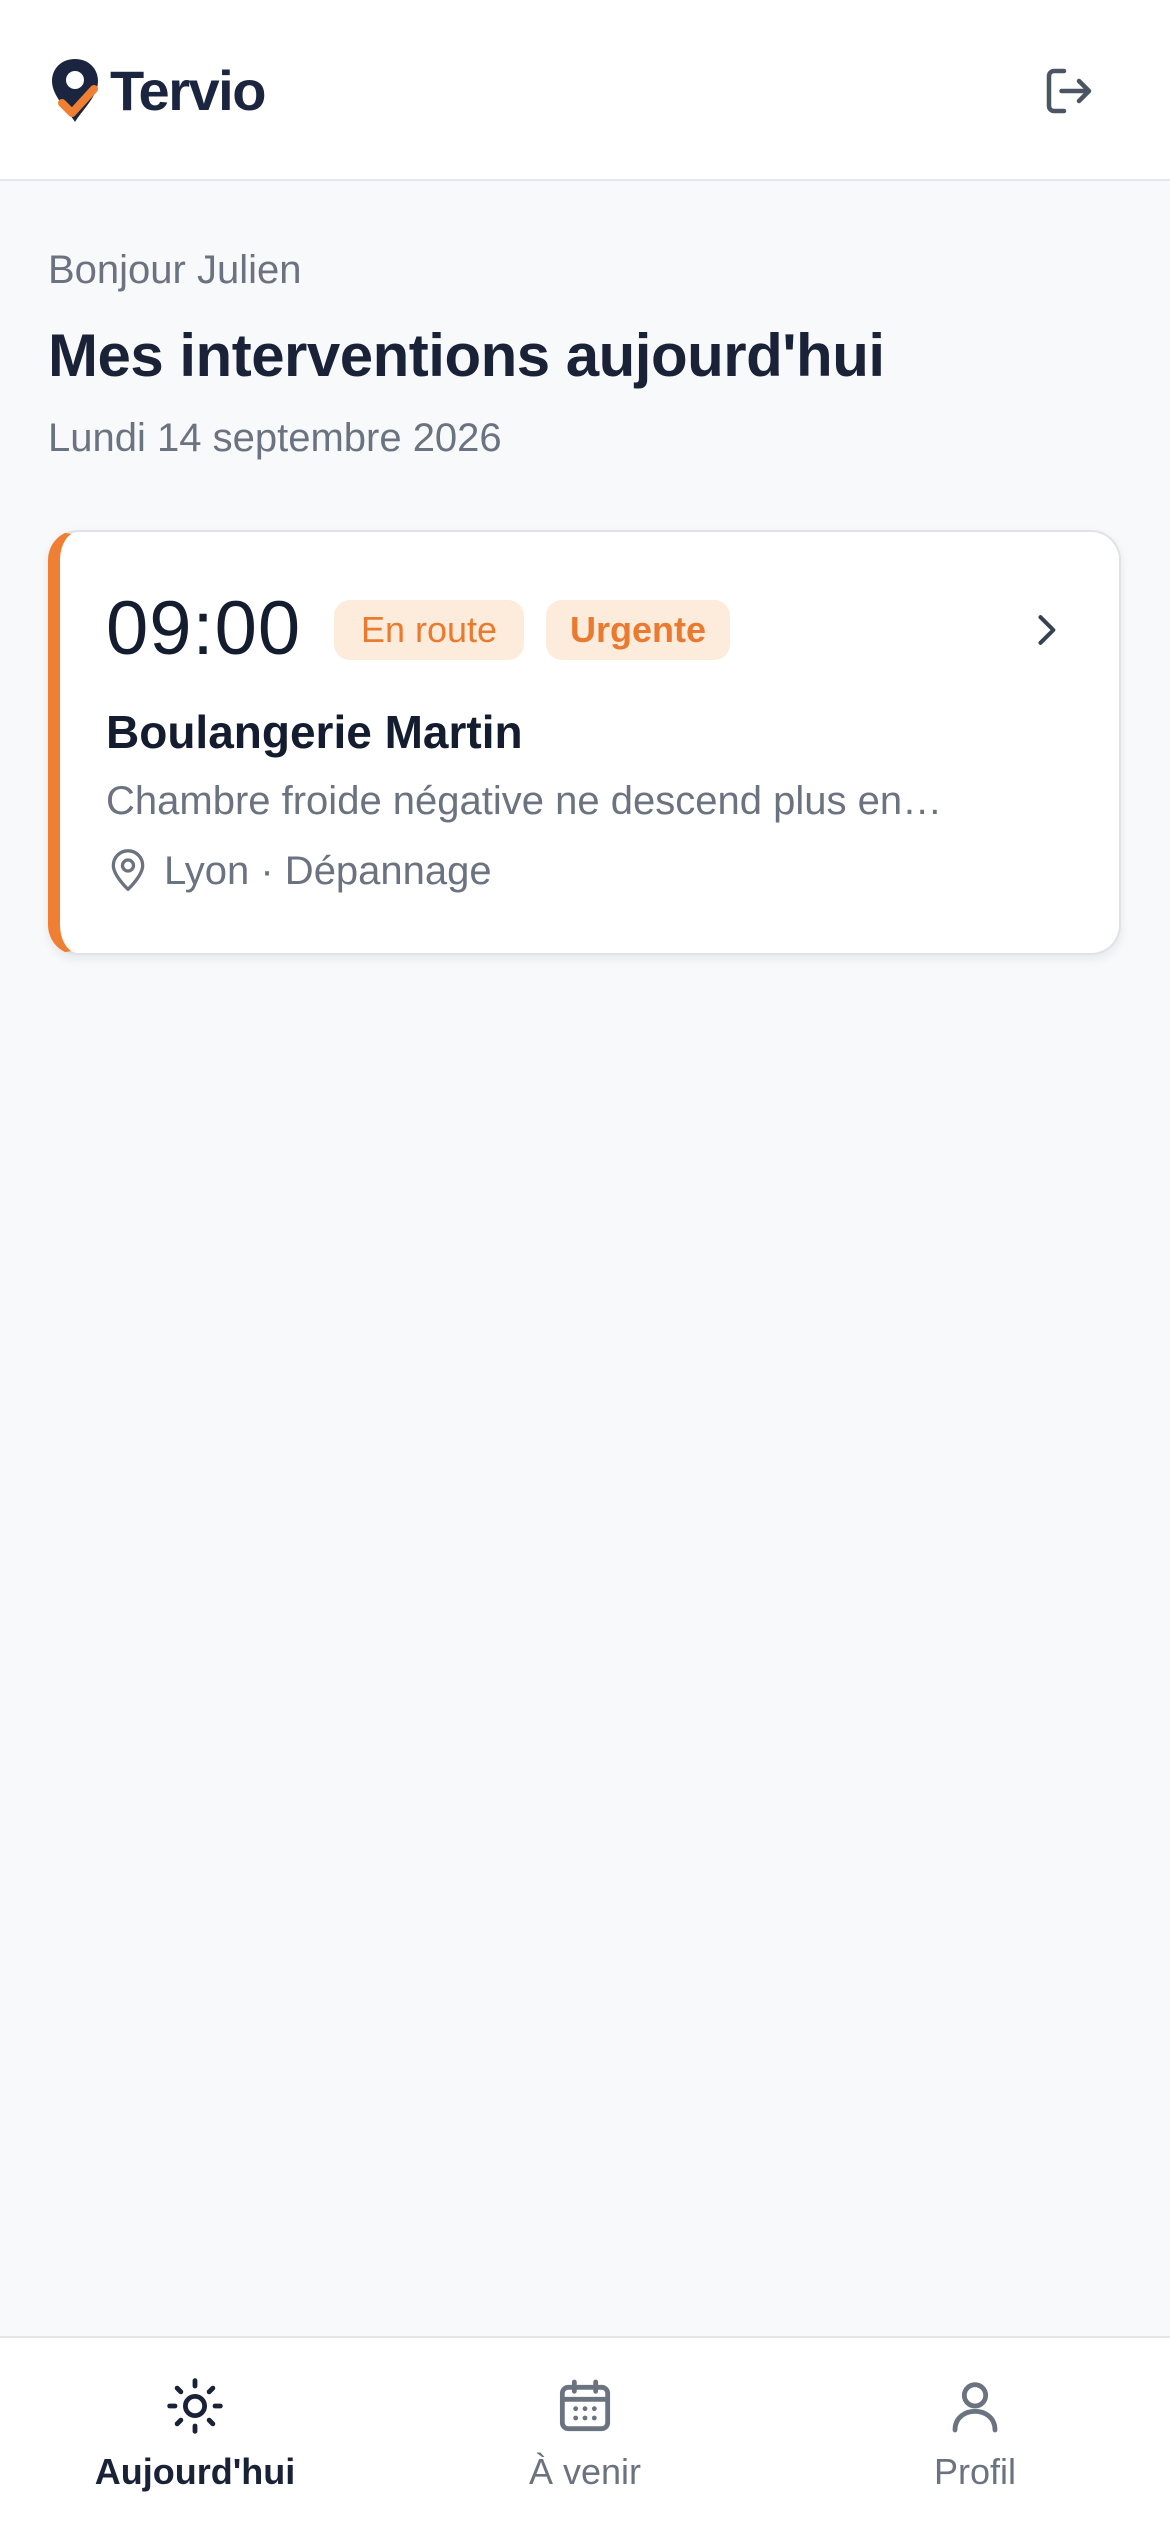  What do you see at coordinates (638, 630) in the screenshot?
I see `priority-badge: Urgente` at bounding box center [638, 630].